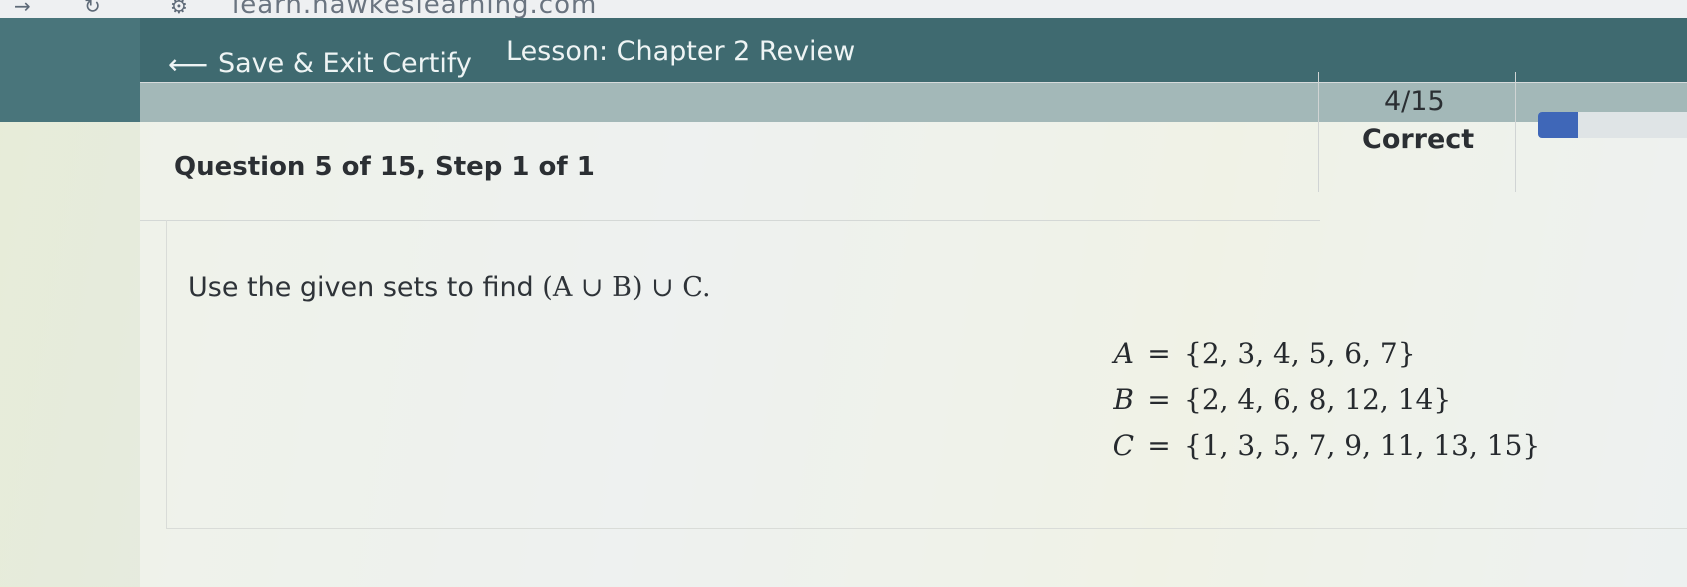  Describe the element at coordinates (365, 287) in the screenshot. I see `prompt-text: Use the given sets to find` at that location.